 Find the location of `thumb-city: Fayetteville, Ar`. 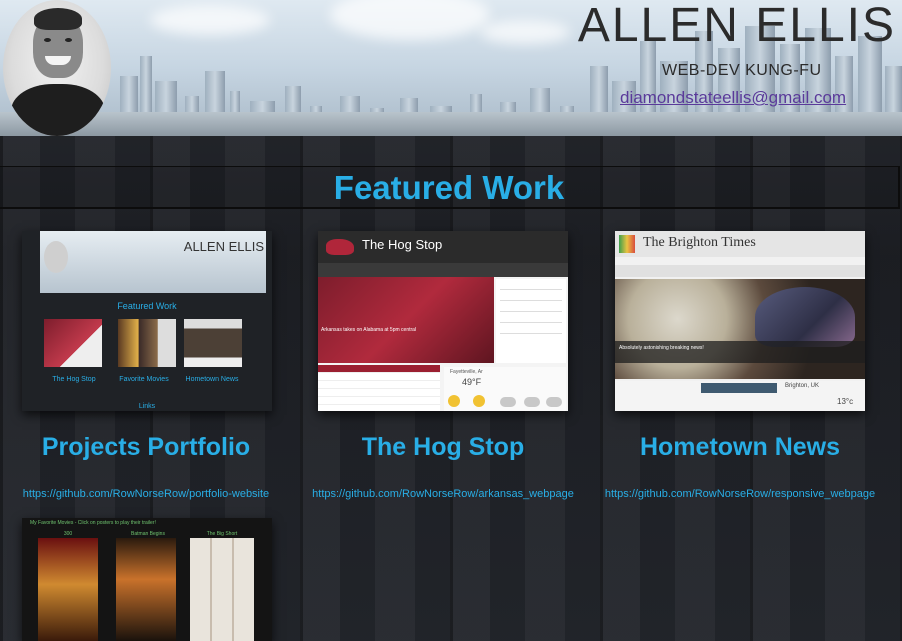

thumb-city: Fayetteville, Ar is located at coordinates (466, 372).